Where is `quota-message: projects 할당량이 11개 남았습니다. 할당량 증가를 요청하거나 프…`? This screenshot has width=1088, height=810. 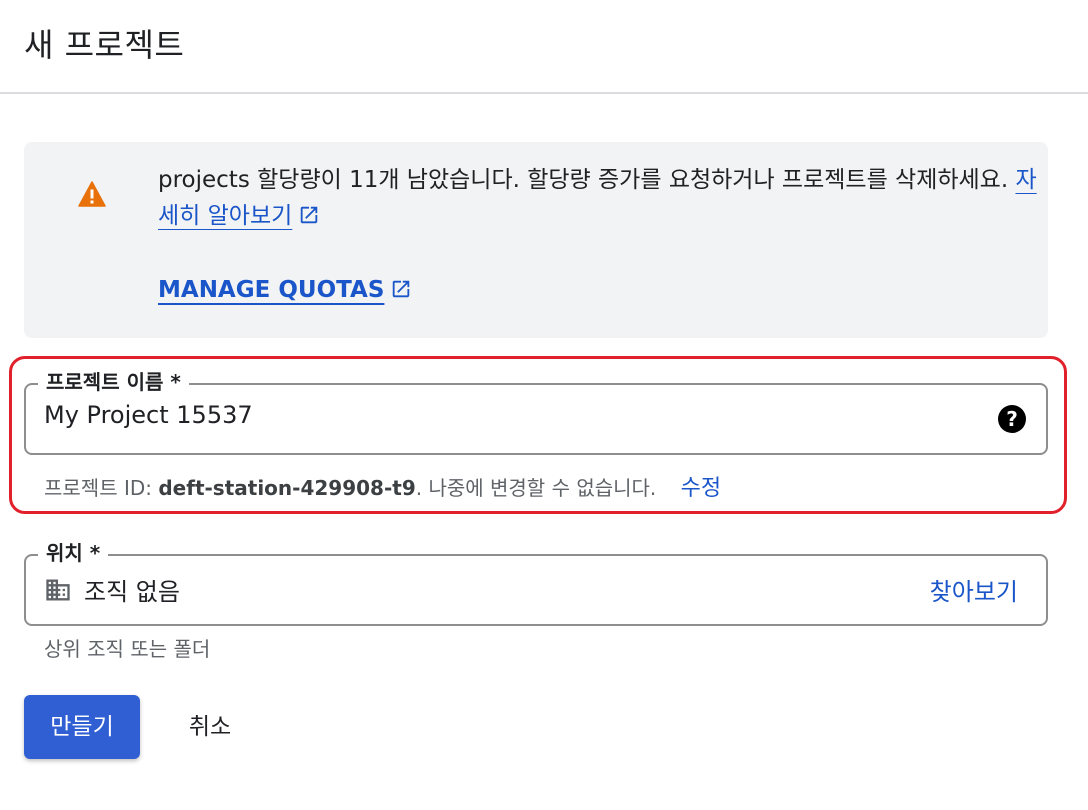
quota-message: projects 할당량이 11개 남았습니다. 할당량 증가를 요청하거나 프… is located at coordinates (598, 198).